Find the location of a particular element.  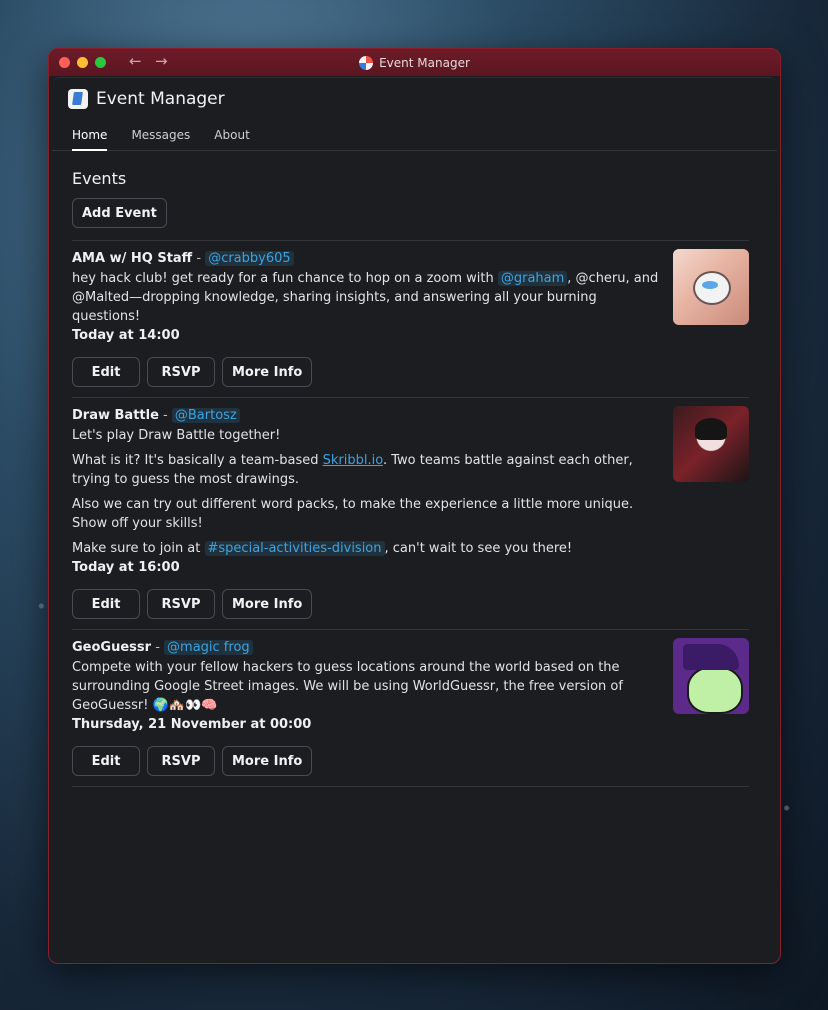

tab-messages: Messages is located at coordinates (160, 139).